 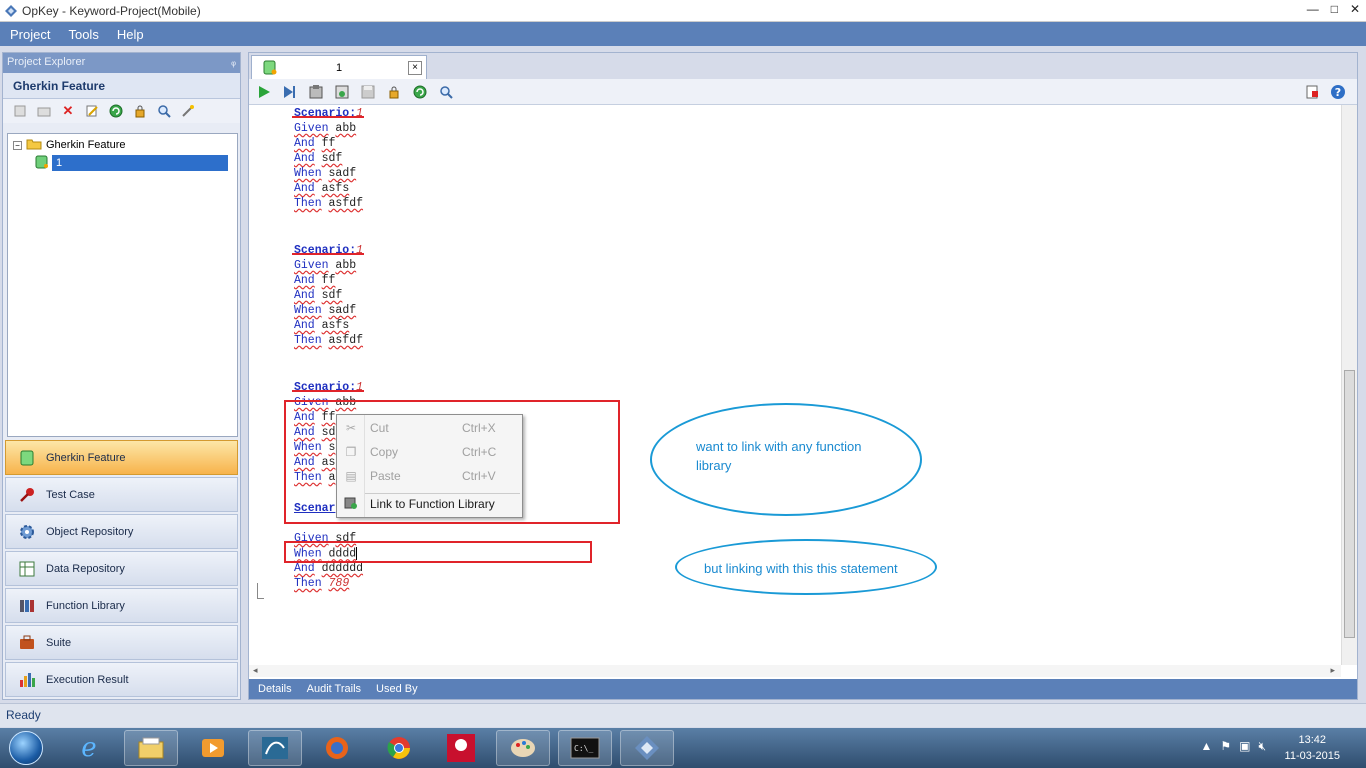 I want to click on nav-label: Gherkin Feature, so click(x=86, y=457).